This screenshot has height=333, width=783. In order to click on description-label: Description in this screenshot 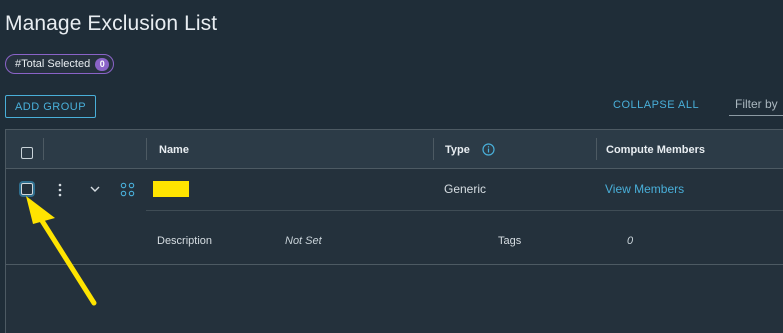, I will do `click(185, 241)`.